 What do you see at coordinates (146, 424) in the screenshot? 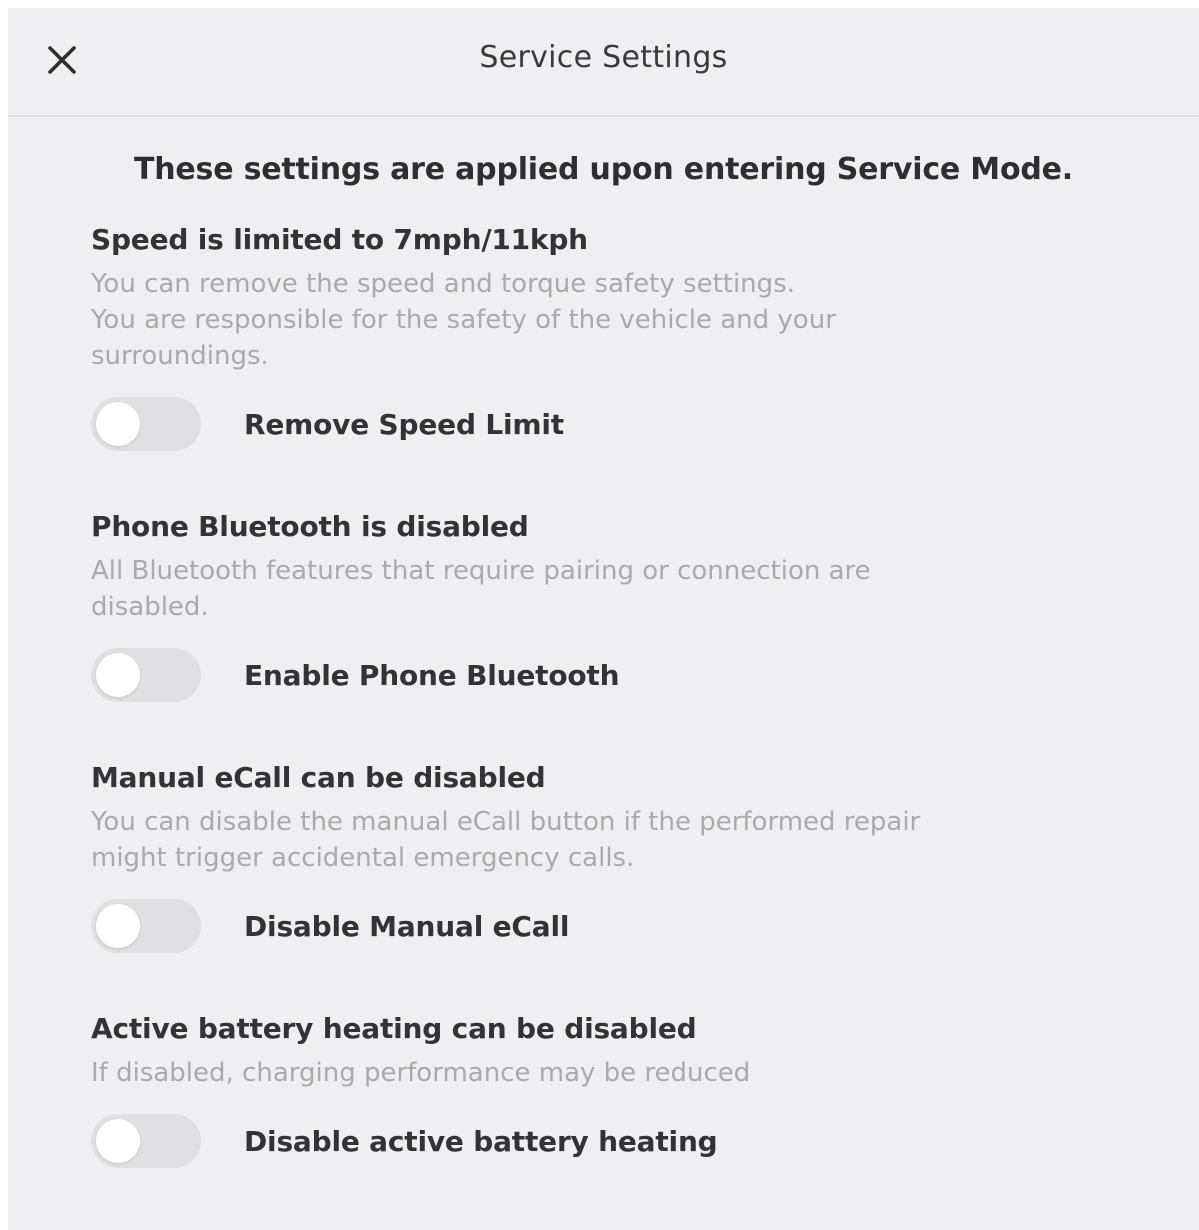
I see `remove-speed-limit-toggle` at bounding box center [146, 424].